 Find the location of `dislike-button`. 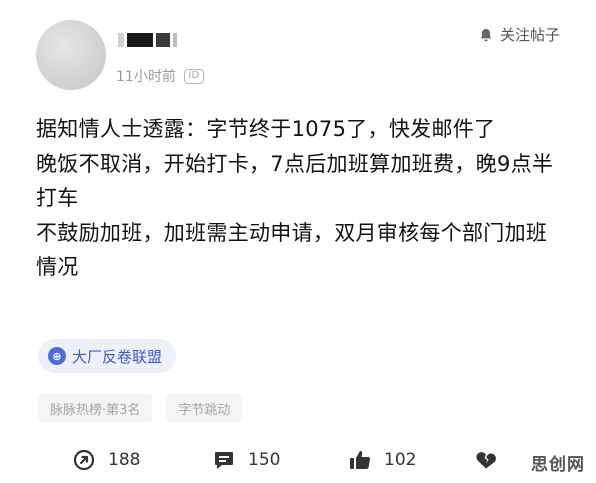

dislike-button is located at coordinates (492, 460).